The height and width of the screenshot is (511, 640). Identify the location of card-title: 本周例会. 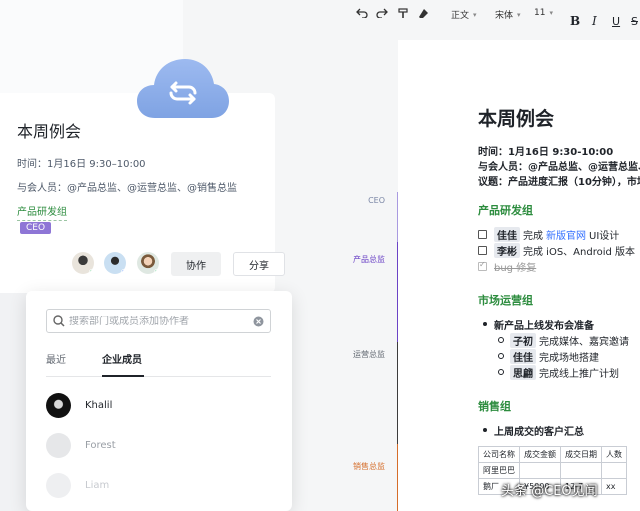
(49, 131).